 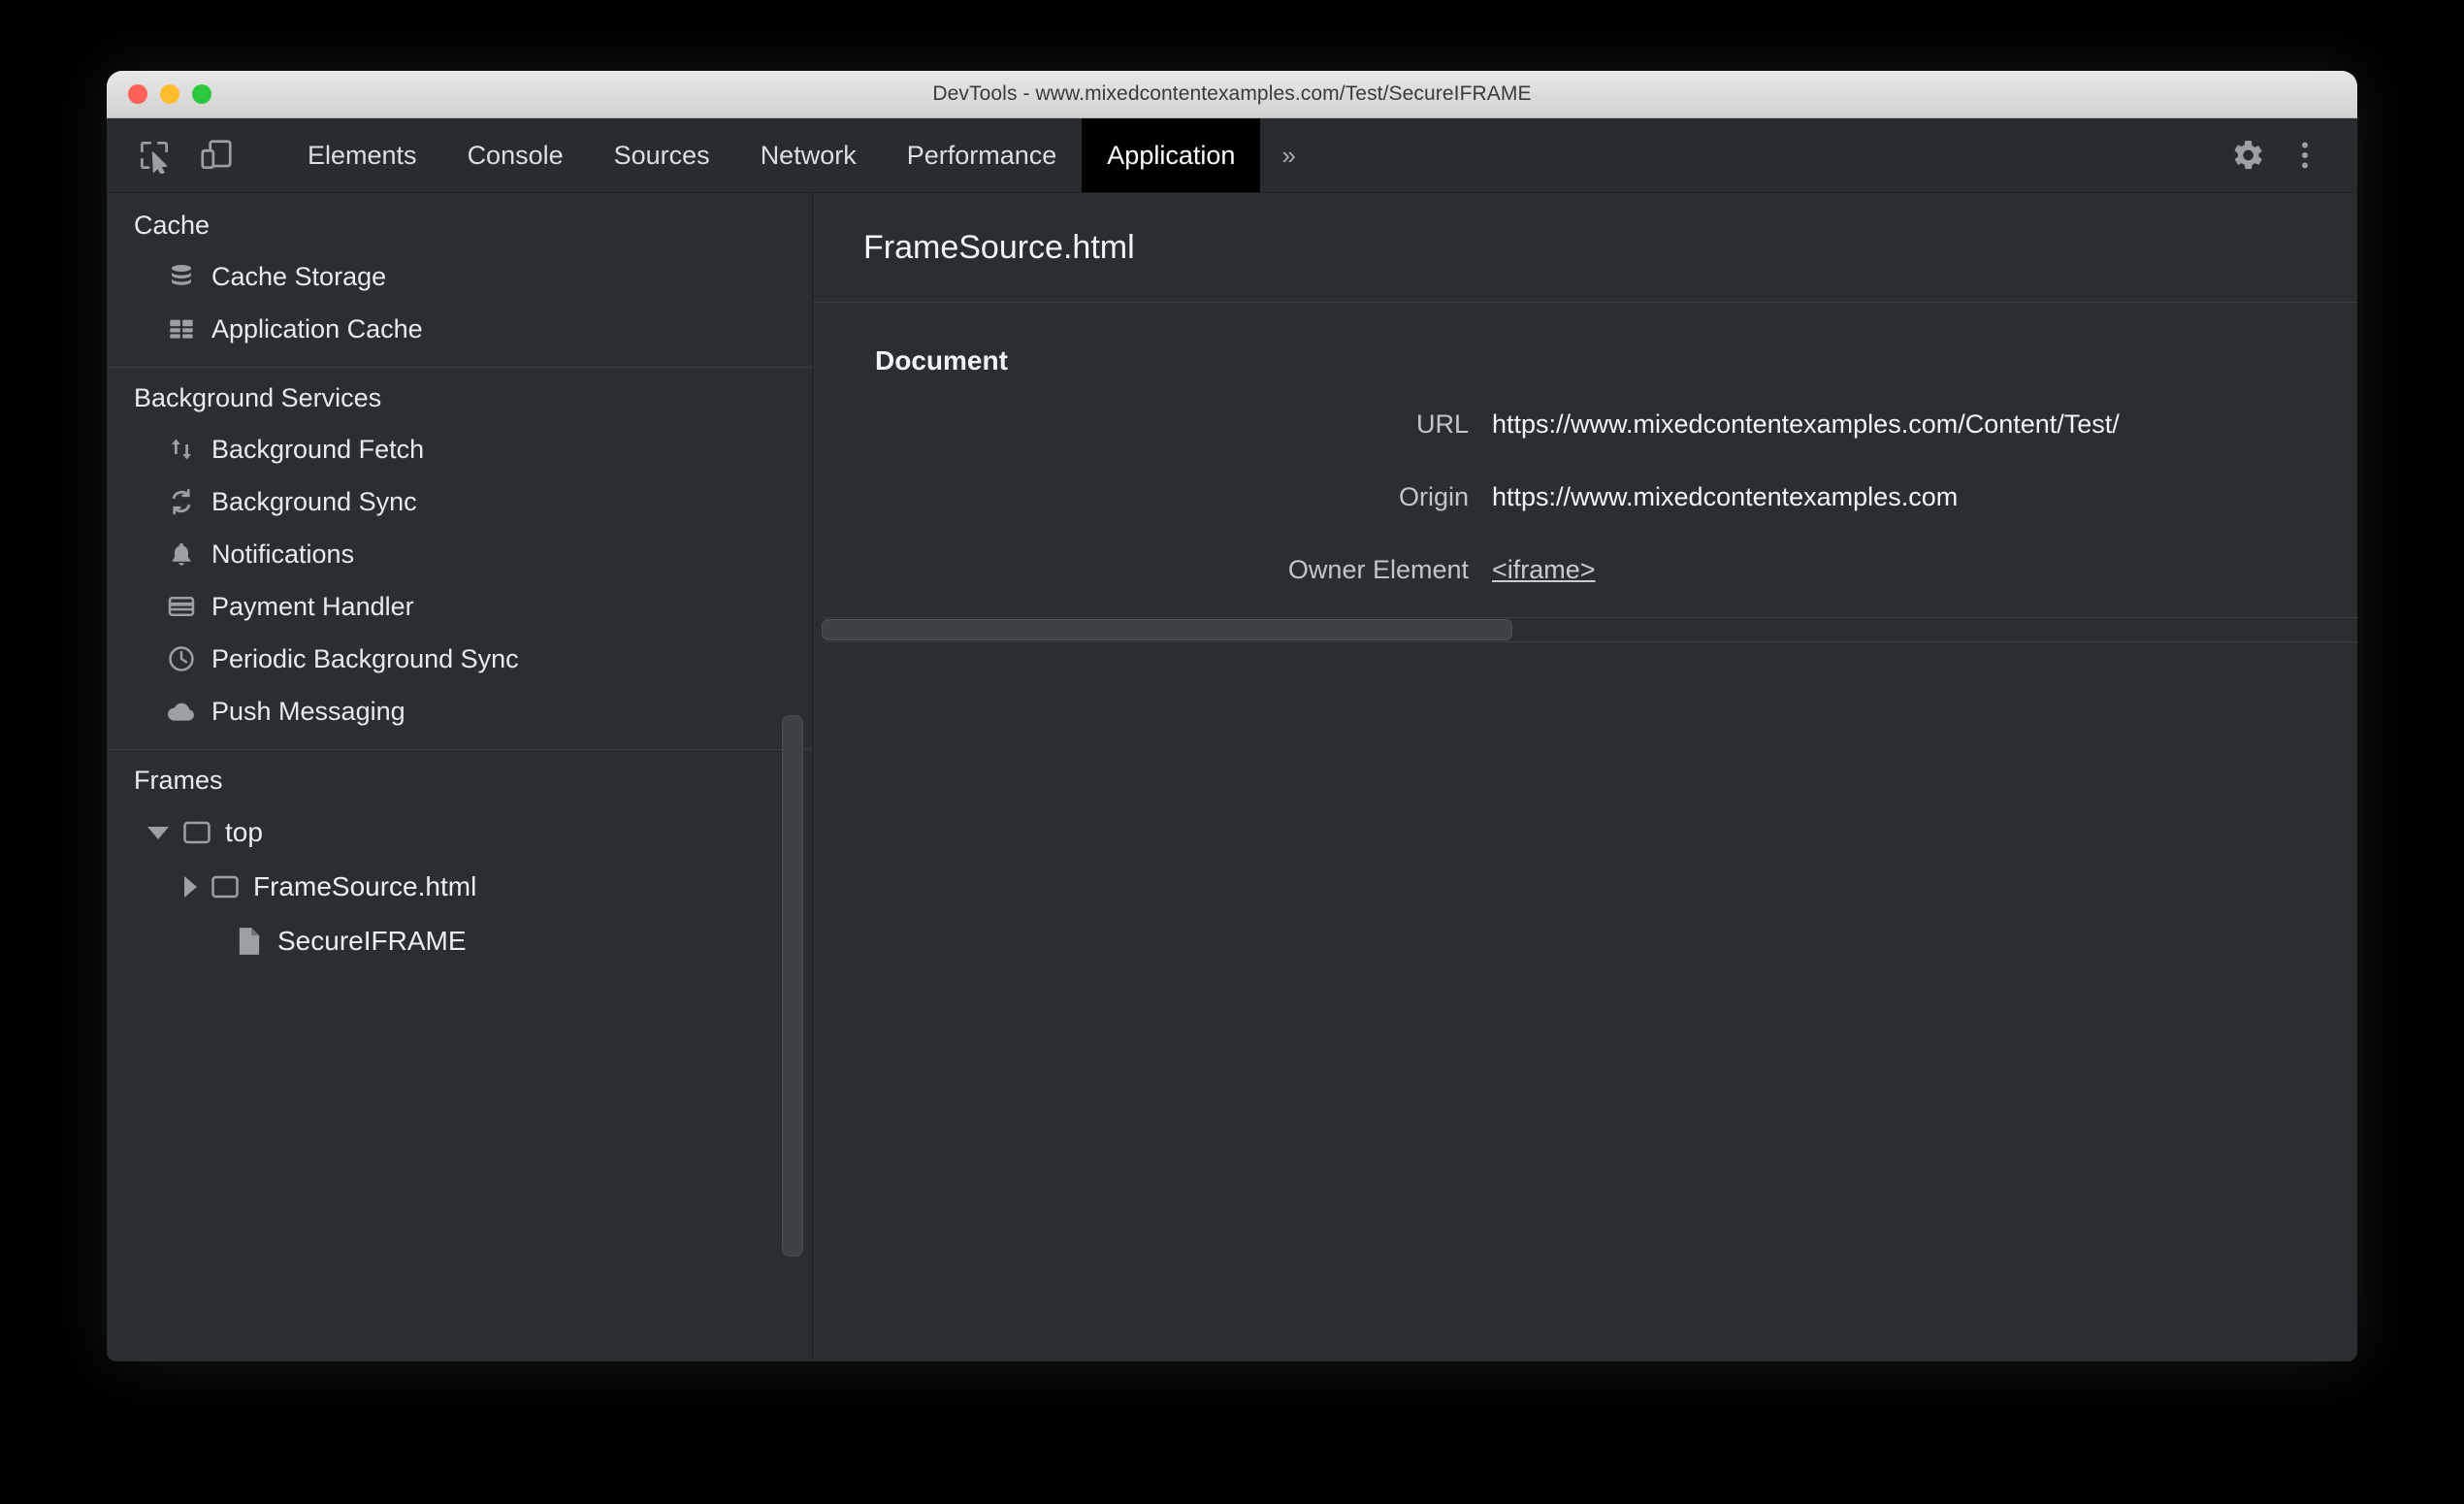 I want to click on field-label-url: URL, so click(x=1442, y=424).